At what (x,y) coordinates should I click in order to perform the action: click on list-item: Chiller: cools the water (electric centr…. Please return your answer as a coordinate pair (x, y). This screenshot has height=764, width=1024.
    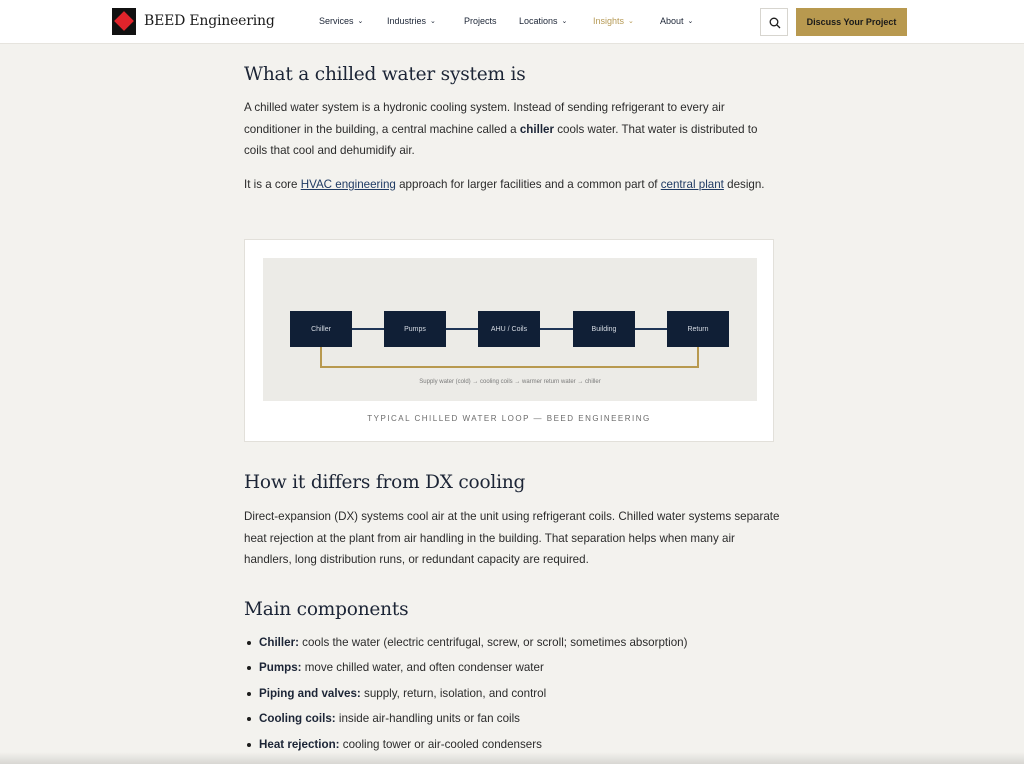
    Looking at the image, I should click on (524, 644).